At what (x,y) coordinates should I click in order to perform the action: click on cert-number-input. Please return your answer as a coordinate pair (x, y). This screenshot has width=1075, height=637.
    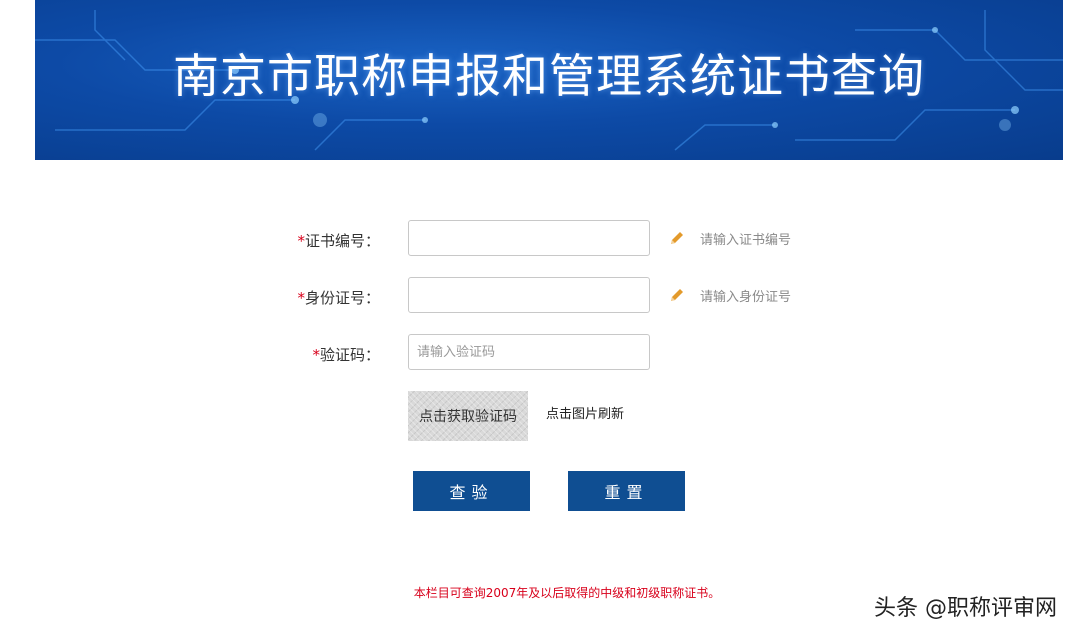
    Looking at the image, I should click on (529, 238).